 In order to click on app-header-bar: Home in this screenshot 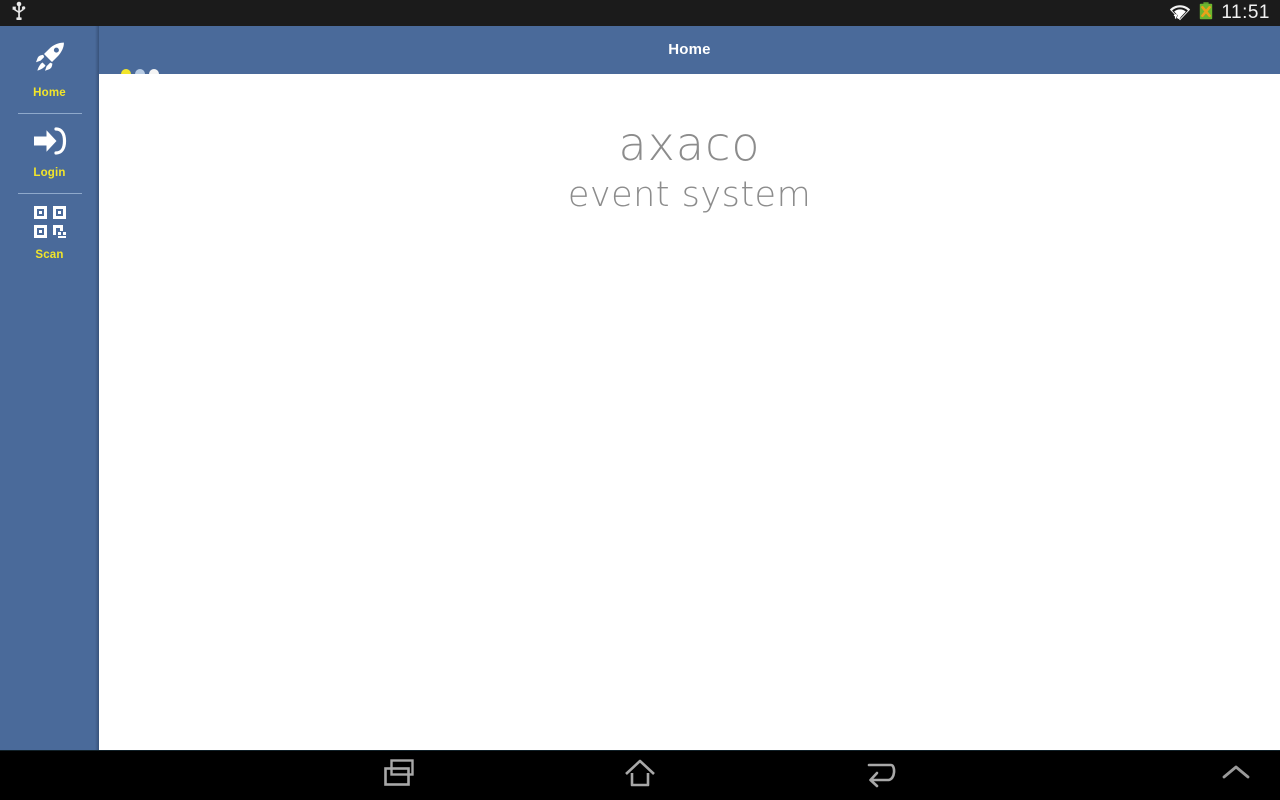, I will do `click(689, 52)`.